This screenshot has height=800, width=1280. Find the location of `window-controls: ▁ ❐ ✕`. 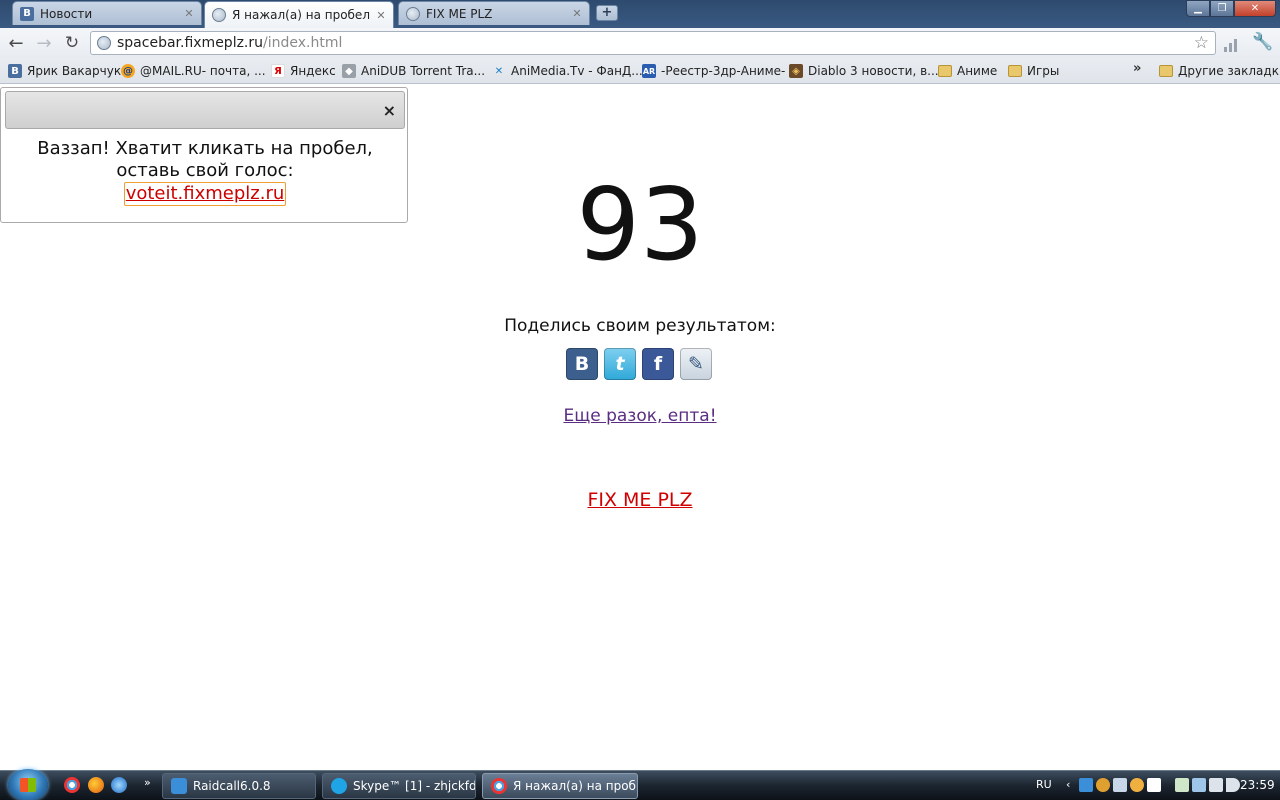

window-controls: ▁ ❐ ✕ is located at coordinates (1231, 8).